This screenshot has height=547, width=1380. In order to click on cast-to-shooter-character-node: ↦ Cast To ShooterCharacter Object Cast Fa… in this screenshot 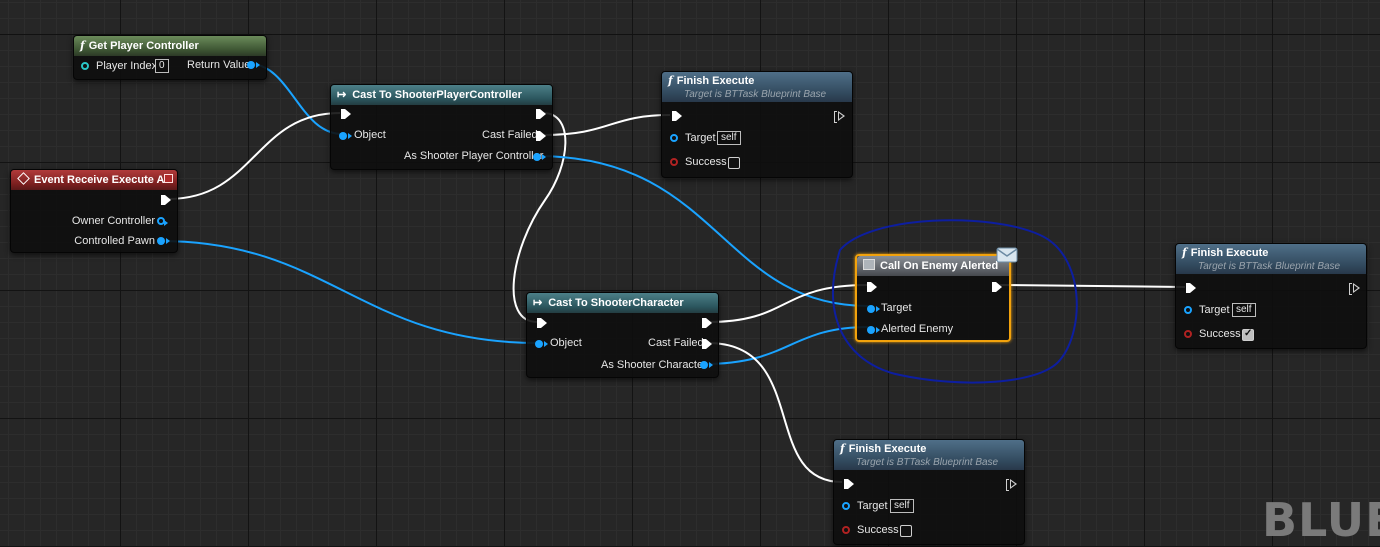, I will do `click(622, 335)`.